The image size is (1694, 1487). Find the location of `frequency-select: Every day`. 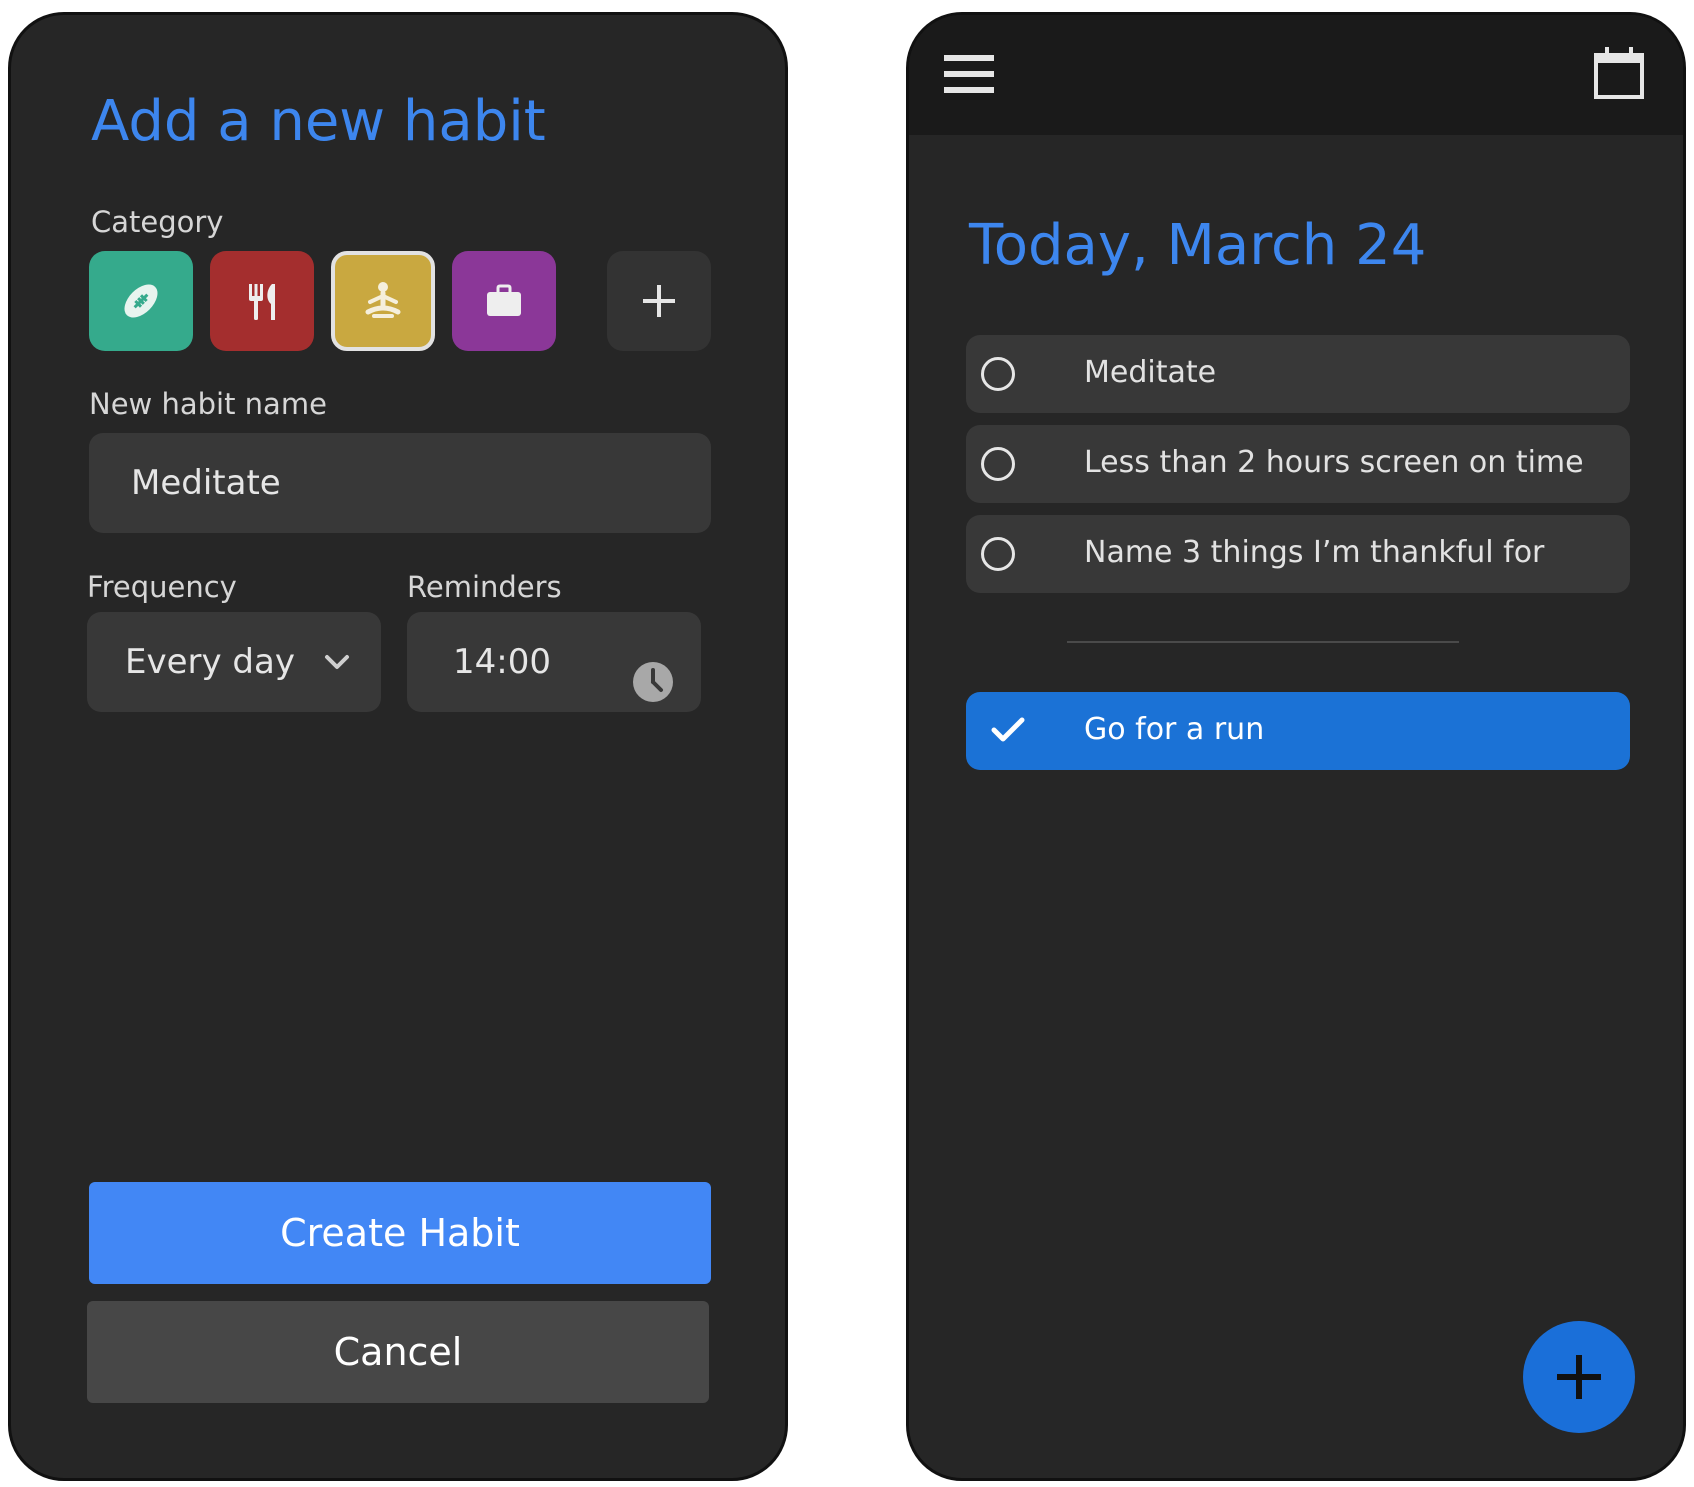

frequency-select: Every day is located at coordinates (234, 662).